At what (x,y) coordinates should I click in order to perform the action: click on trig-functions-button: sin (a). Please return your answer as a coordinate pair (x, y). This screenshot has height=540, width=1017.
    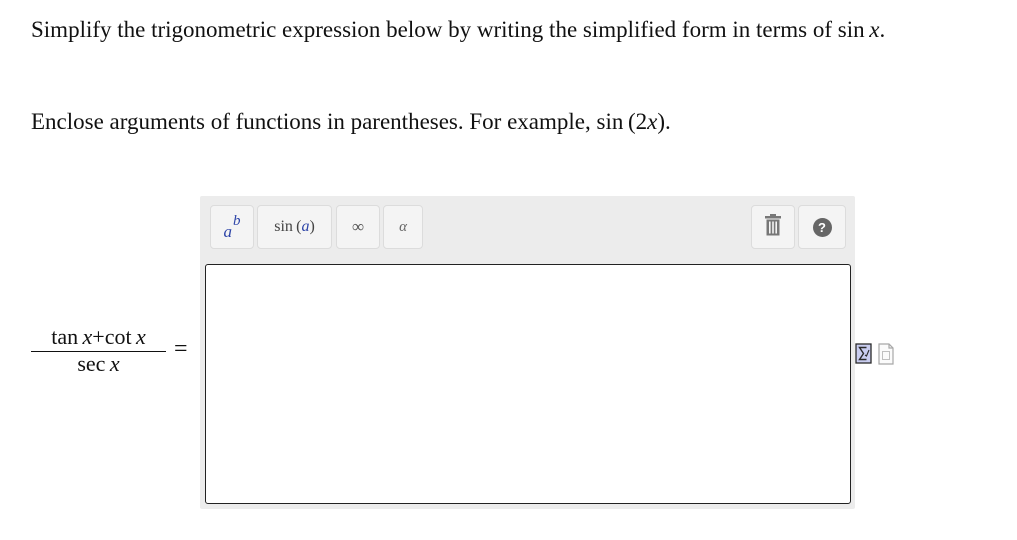
    Looking at the image, I should click on (294, 227).